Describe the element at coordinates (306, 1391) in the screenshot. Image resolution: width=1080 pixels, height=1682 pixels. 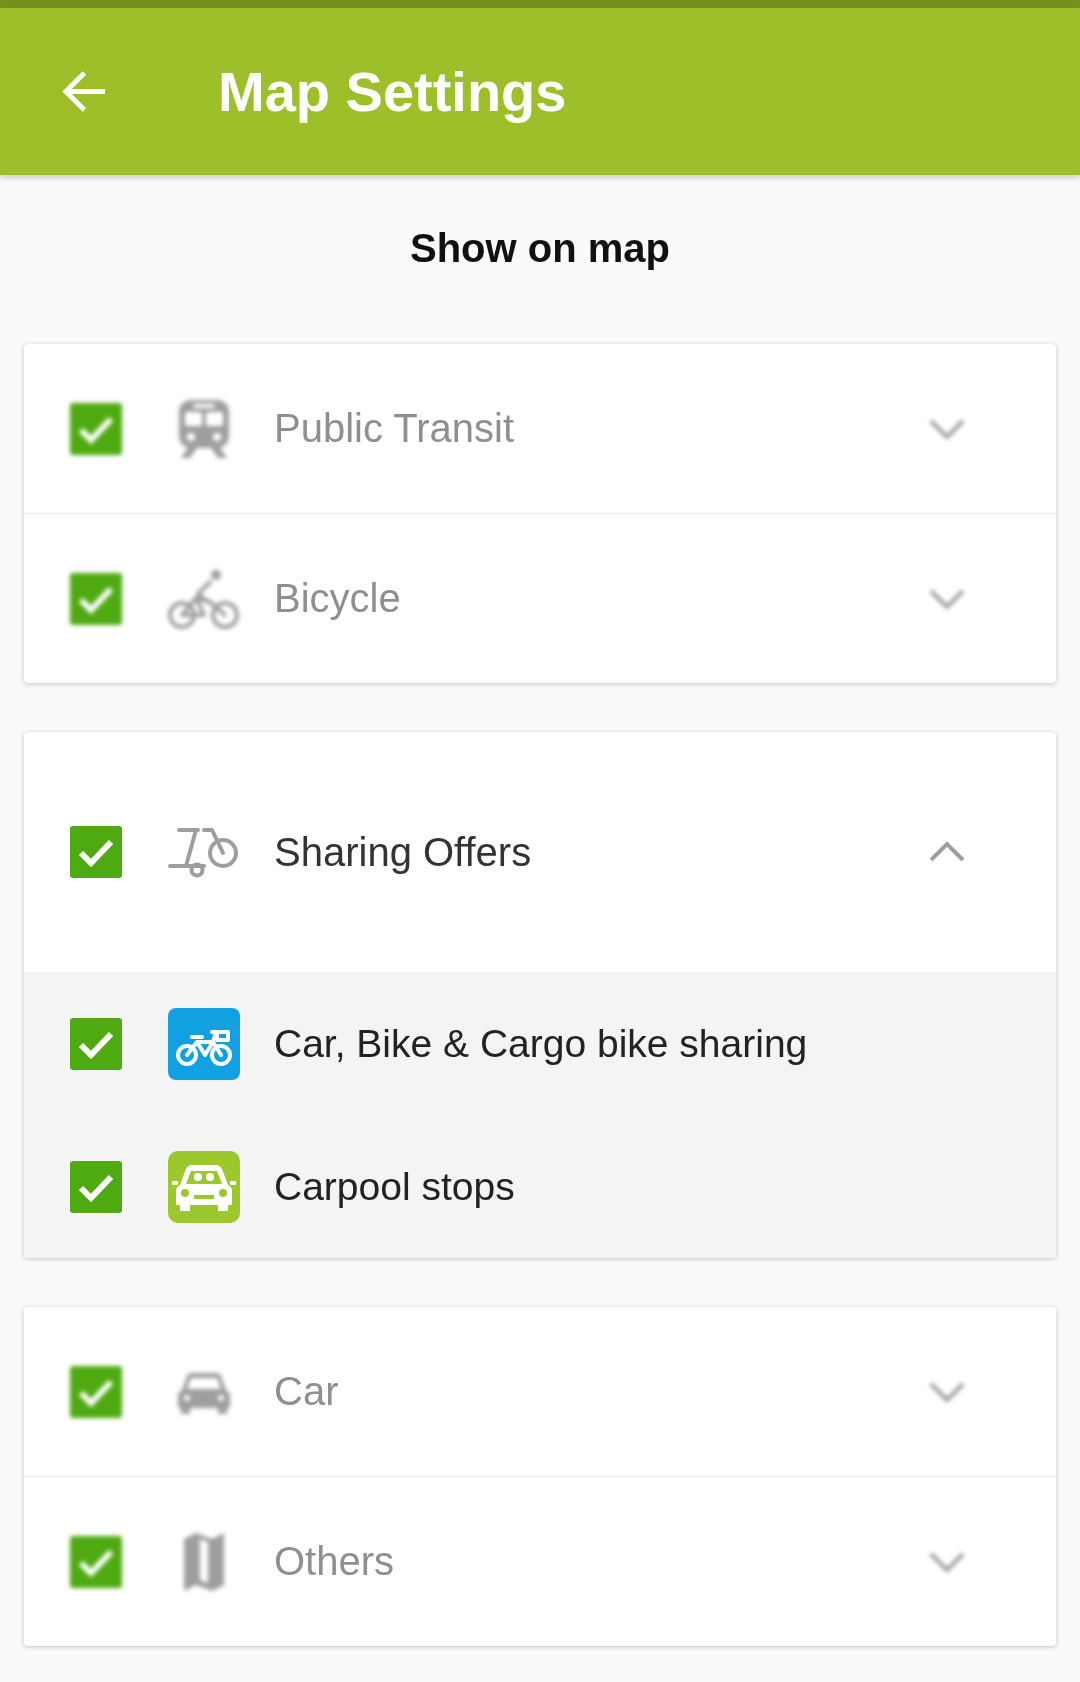
I see `category-label: Car` at that location.